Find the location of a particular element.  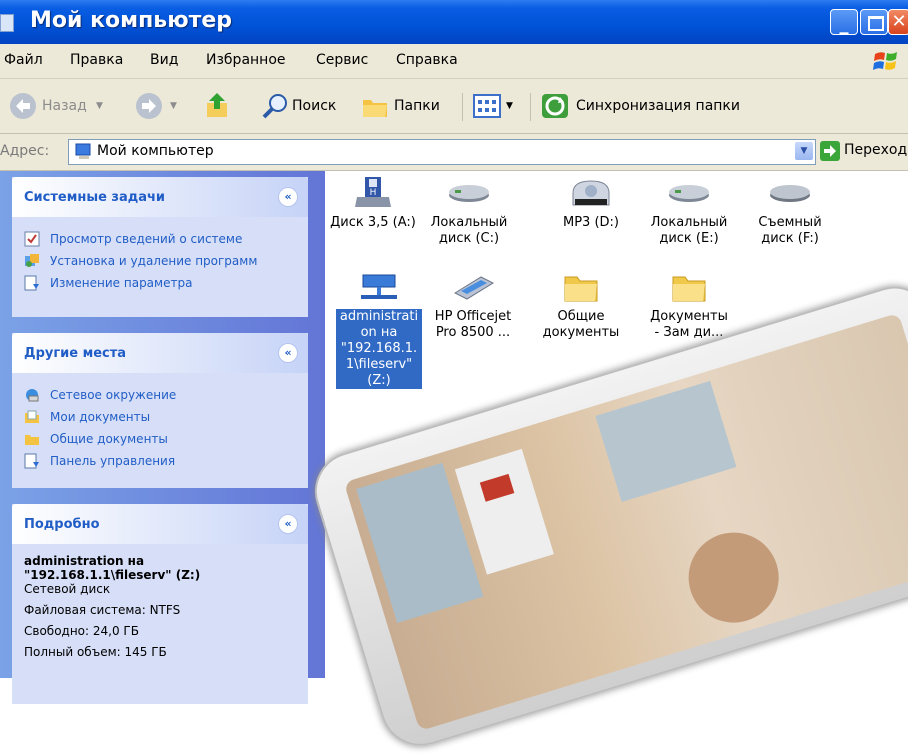

system-tasks-header: Системные задачи « is located at coordinates (160, 197).